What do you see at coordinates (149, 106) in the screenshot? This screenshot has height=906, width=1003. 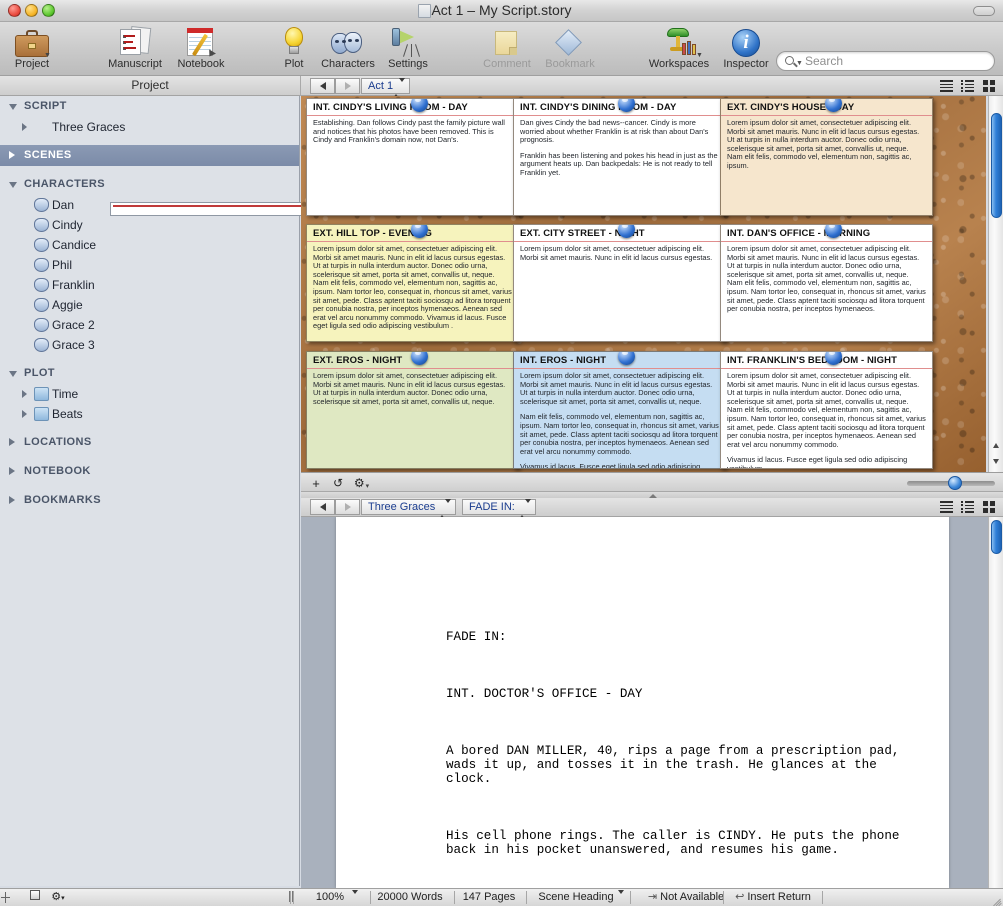 I see `sidebar-group-script: SCRIPT` at bounding box center [149, 106].